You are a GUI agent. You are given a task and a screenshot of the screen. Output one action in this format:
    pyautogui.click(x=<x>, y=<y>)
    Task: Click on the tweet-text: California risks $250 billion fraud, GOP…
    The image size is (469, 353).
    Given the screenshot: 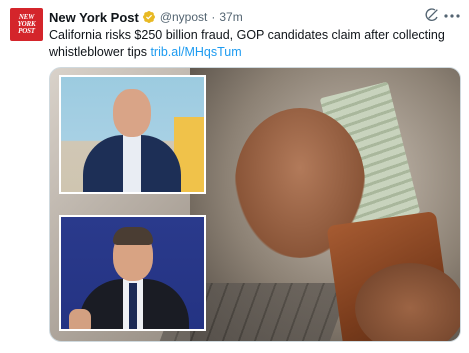 What is the action you would take?
    pyautogui.click(x=255, y=44)
    